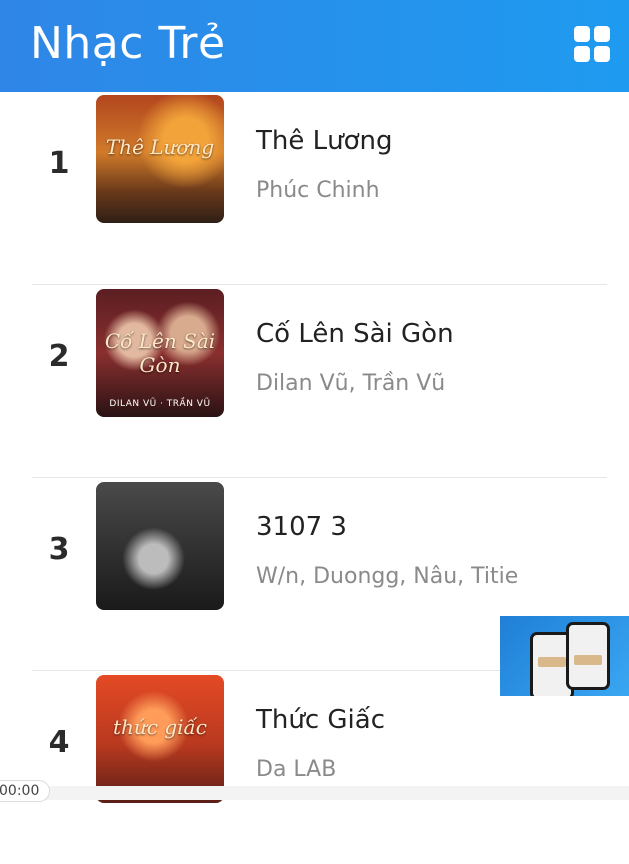 Image resolution: width=629 pixels, height=864 pixels. What do you see at coordinates (59, 549) in the screenshot?
I see `song-rank: 3` at bounding box center [59, 549].